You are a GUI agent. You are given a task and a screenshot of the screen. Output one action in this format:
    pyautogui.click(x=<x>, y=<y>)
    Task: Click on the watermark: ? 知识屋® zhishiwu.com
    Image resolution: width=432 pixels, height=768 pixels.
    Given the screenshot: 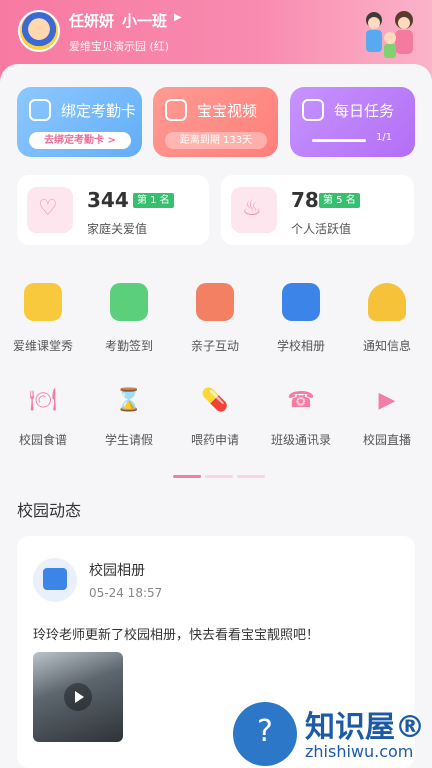 What is the action you would take?
    pyautogui.click(x=331, y=733)
    